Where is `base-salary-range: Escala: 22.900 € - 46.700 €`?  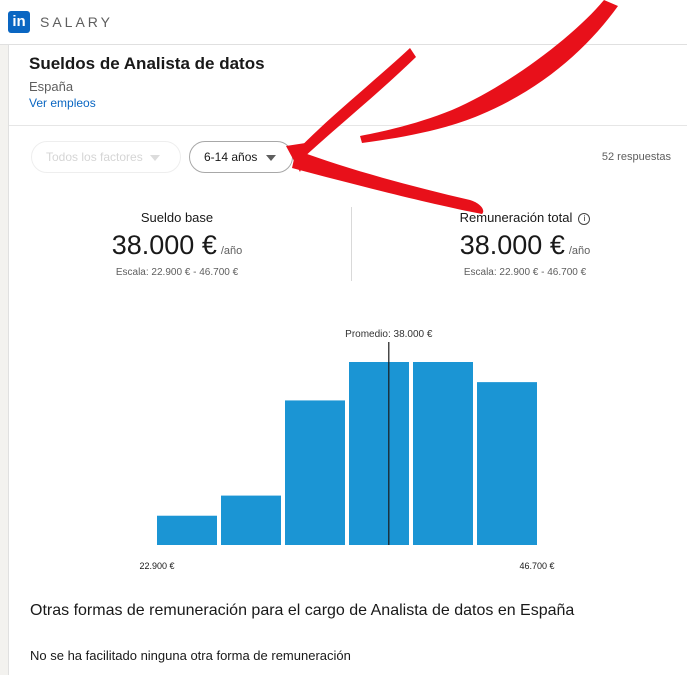
base-salary-range: Escala: 22.900 € - 46.700 € is located at coordinates (177, 272).